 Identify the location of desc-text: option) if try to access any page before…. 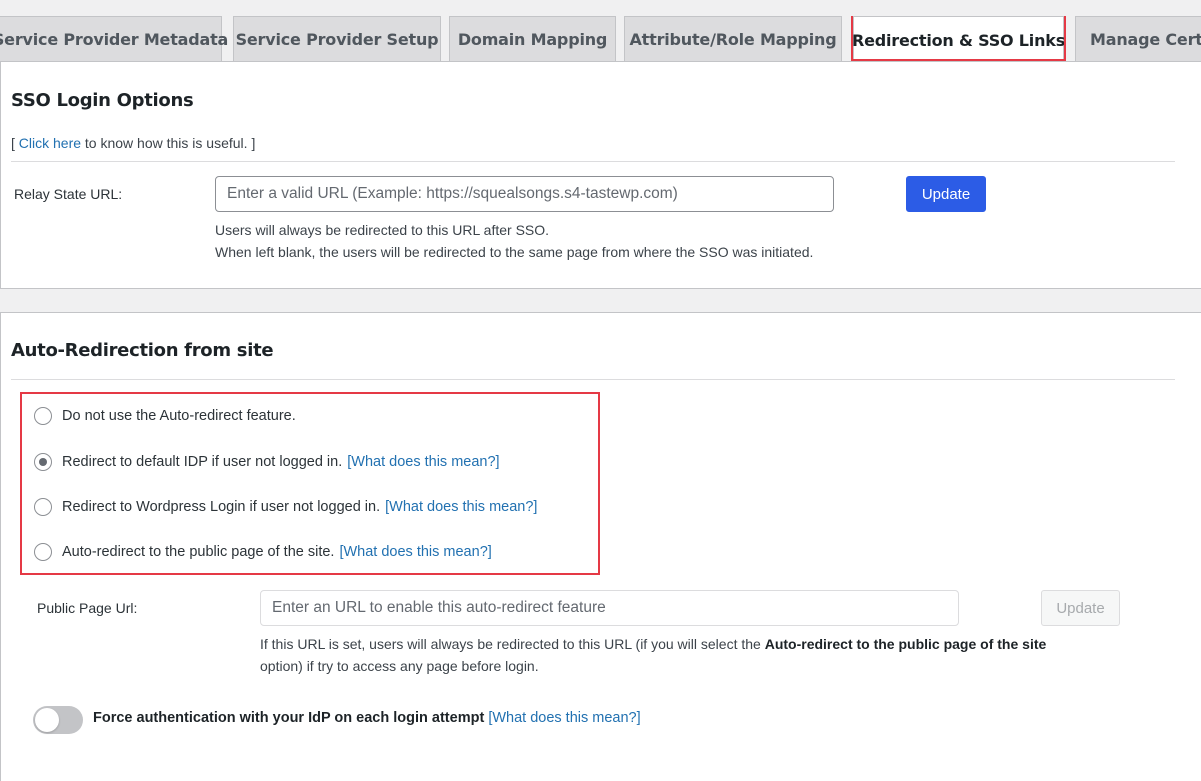
(399, 666).